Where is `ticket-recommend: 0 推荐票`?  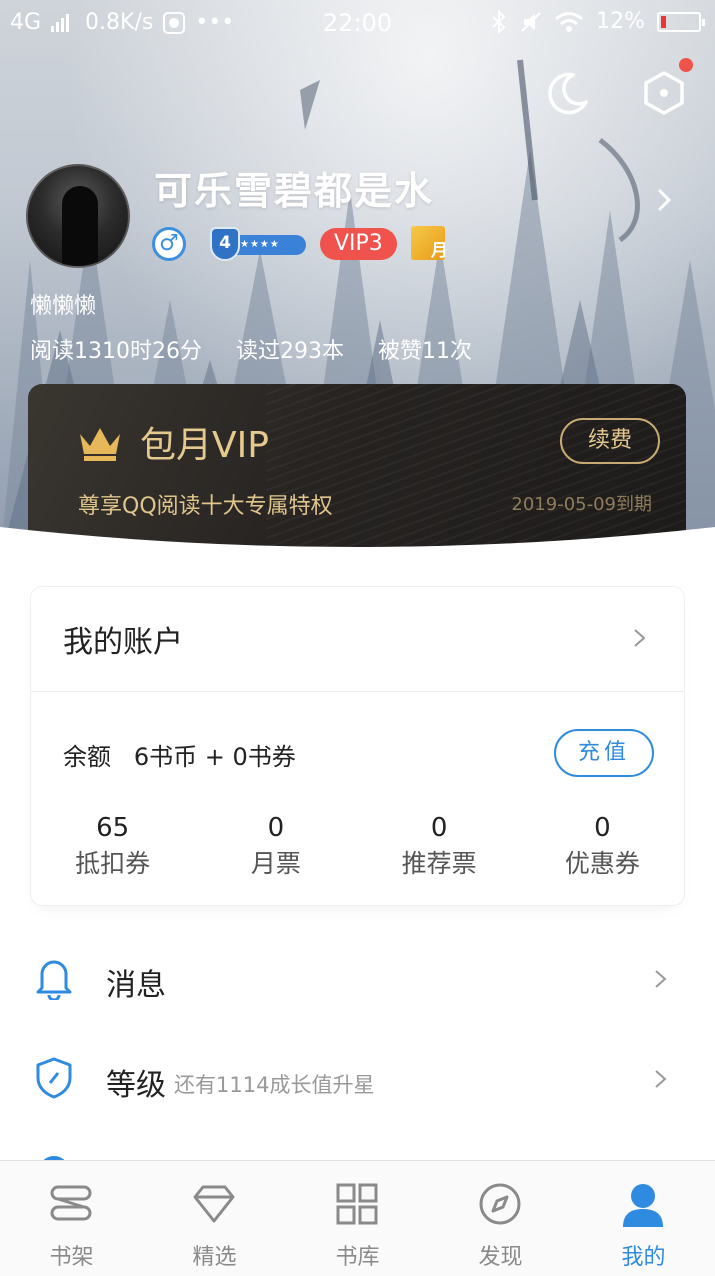 ticket-recommend: 0 推荐票 is located at coordinates (439, 847).